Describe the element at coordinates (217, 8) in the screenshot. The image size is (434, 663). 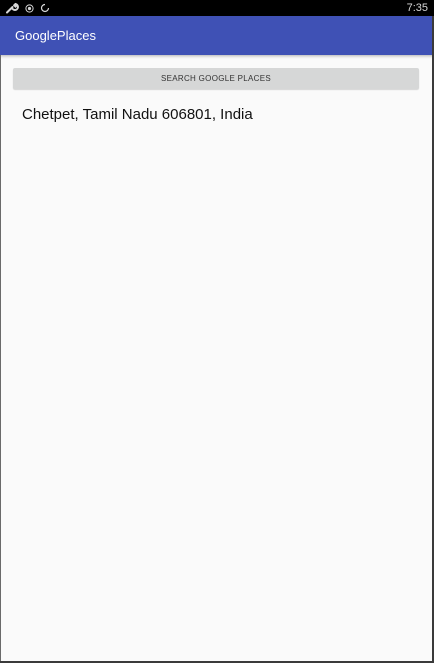
I see `status-bar: 7:35` at that location.